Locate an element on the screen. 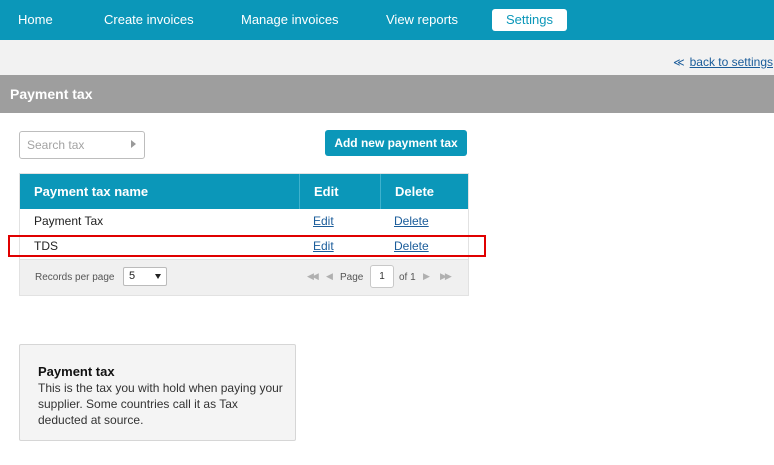  nav-settings: Settings is located at coordinates (529, 20).